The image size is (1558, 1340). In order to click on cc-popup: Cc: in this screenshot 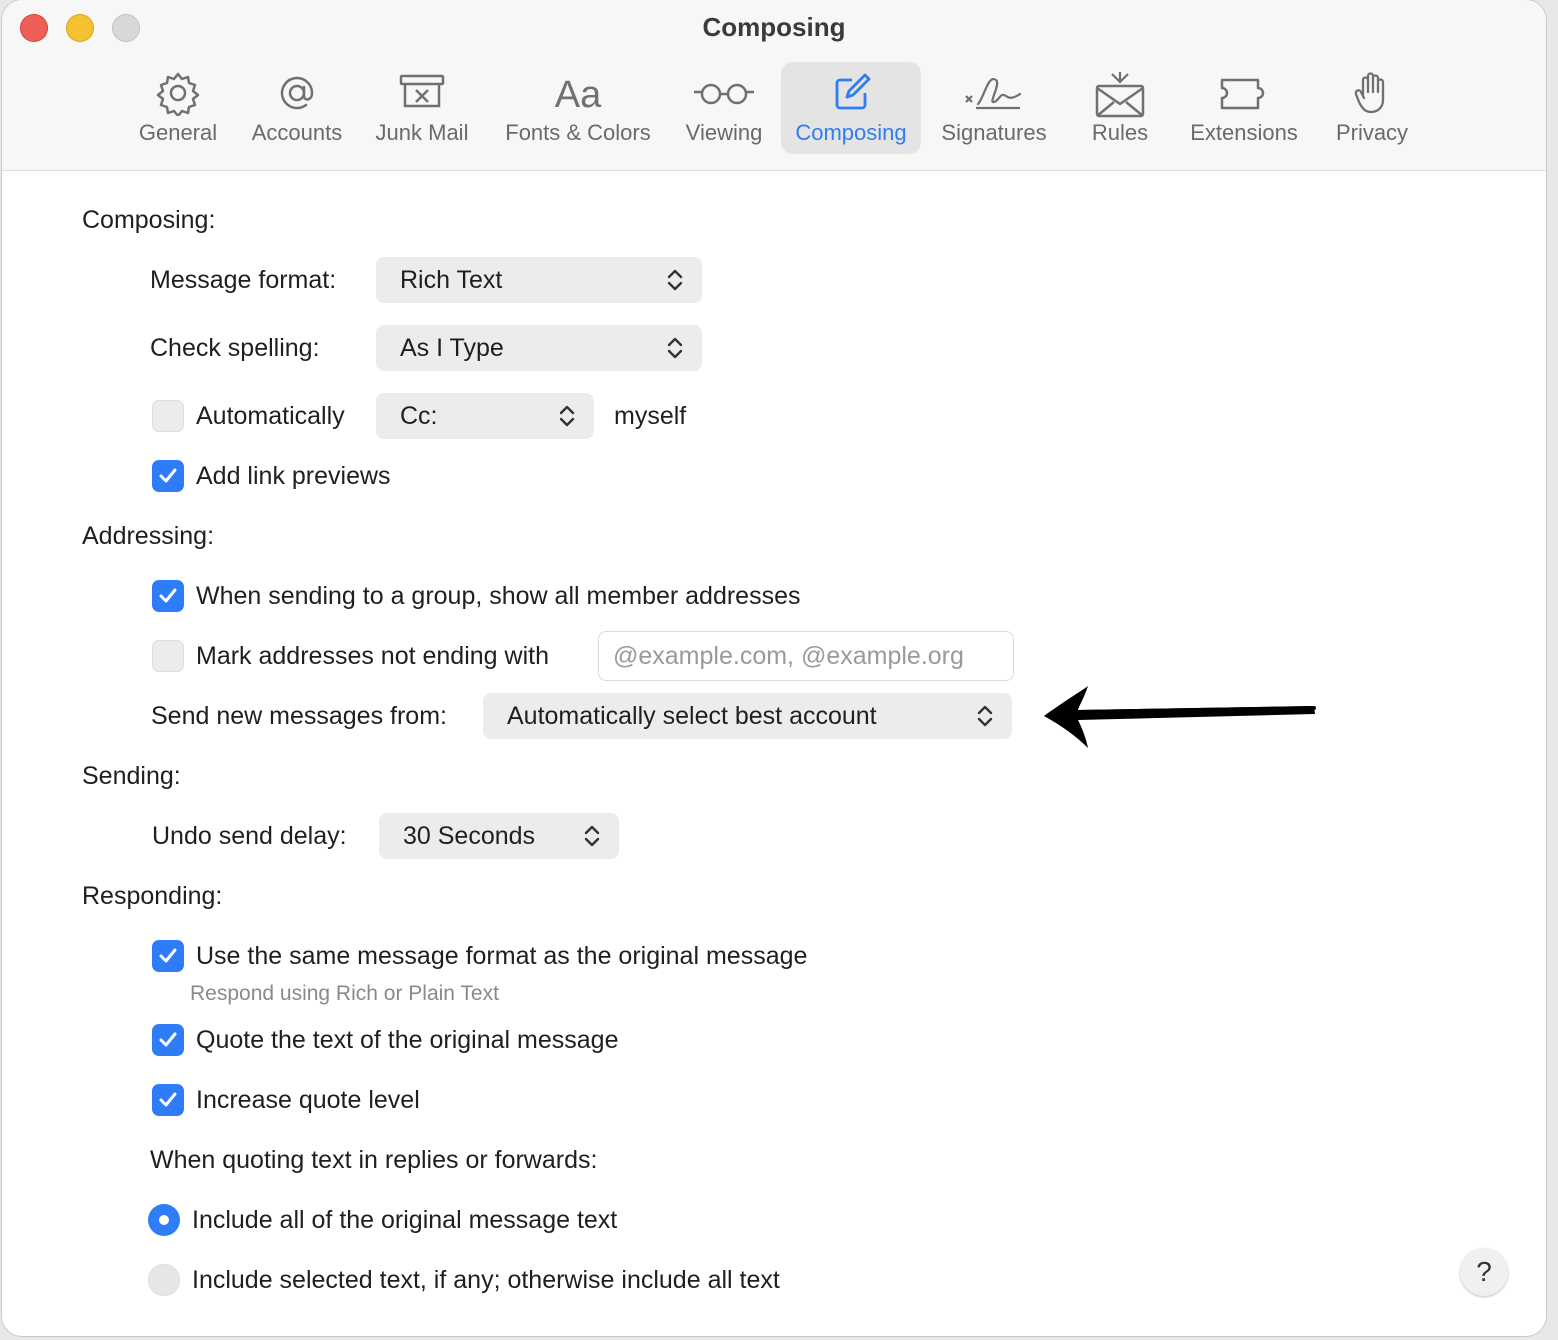, I will do `click(485, 416)`.